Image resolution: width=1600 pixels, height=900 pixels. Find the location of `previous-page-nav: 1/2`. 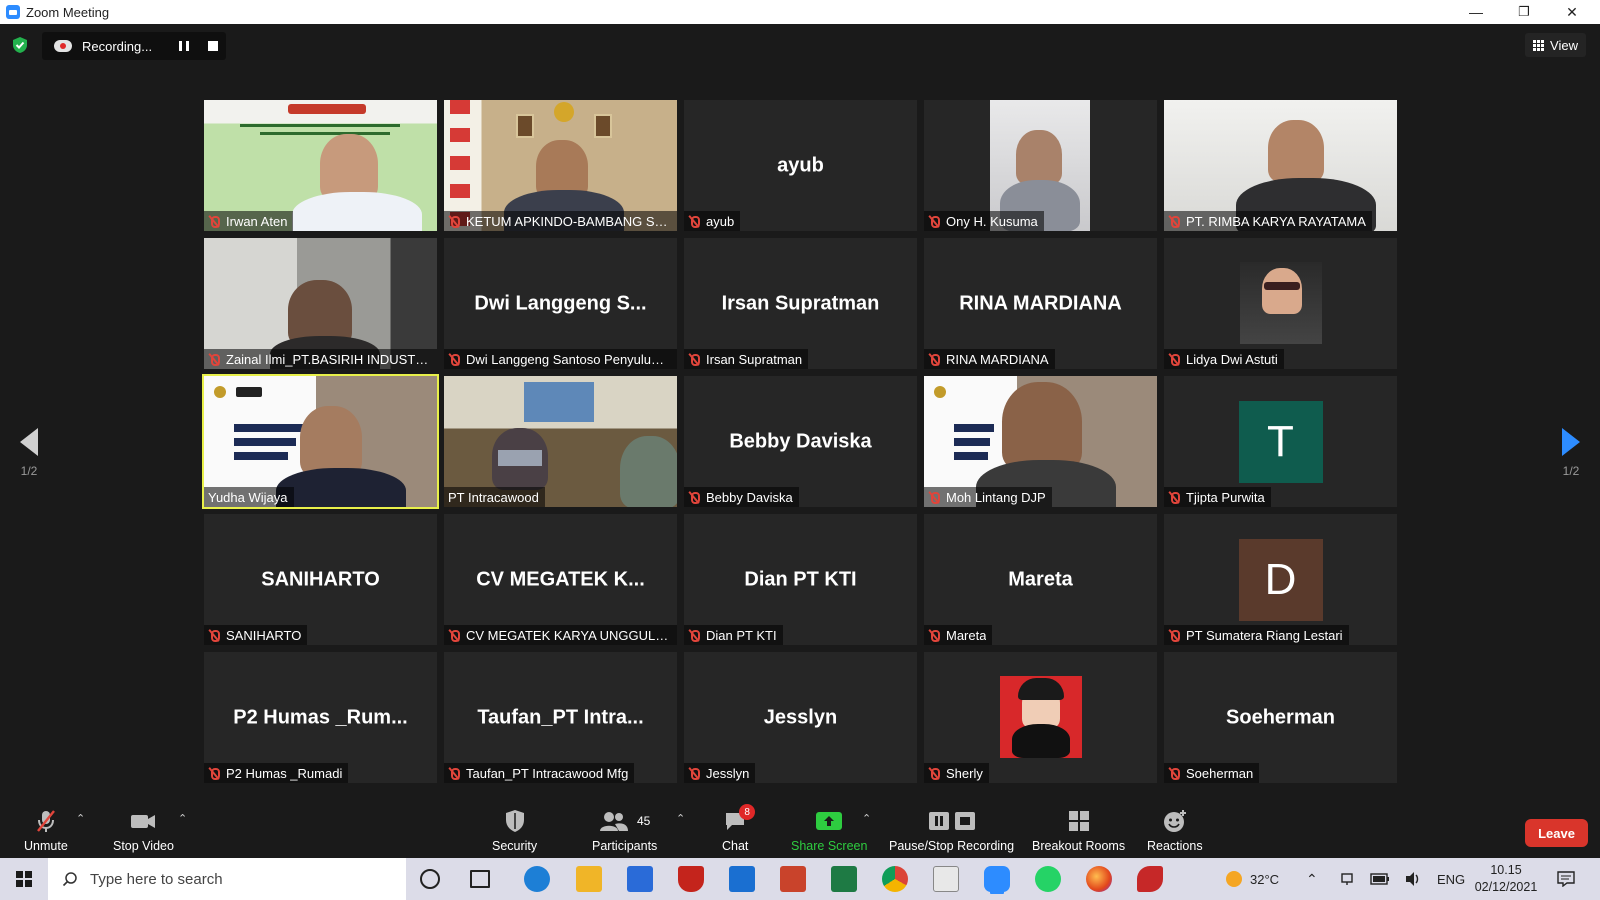

previous-page-nav: 1/2 is located at coordinates (29, 453).